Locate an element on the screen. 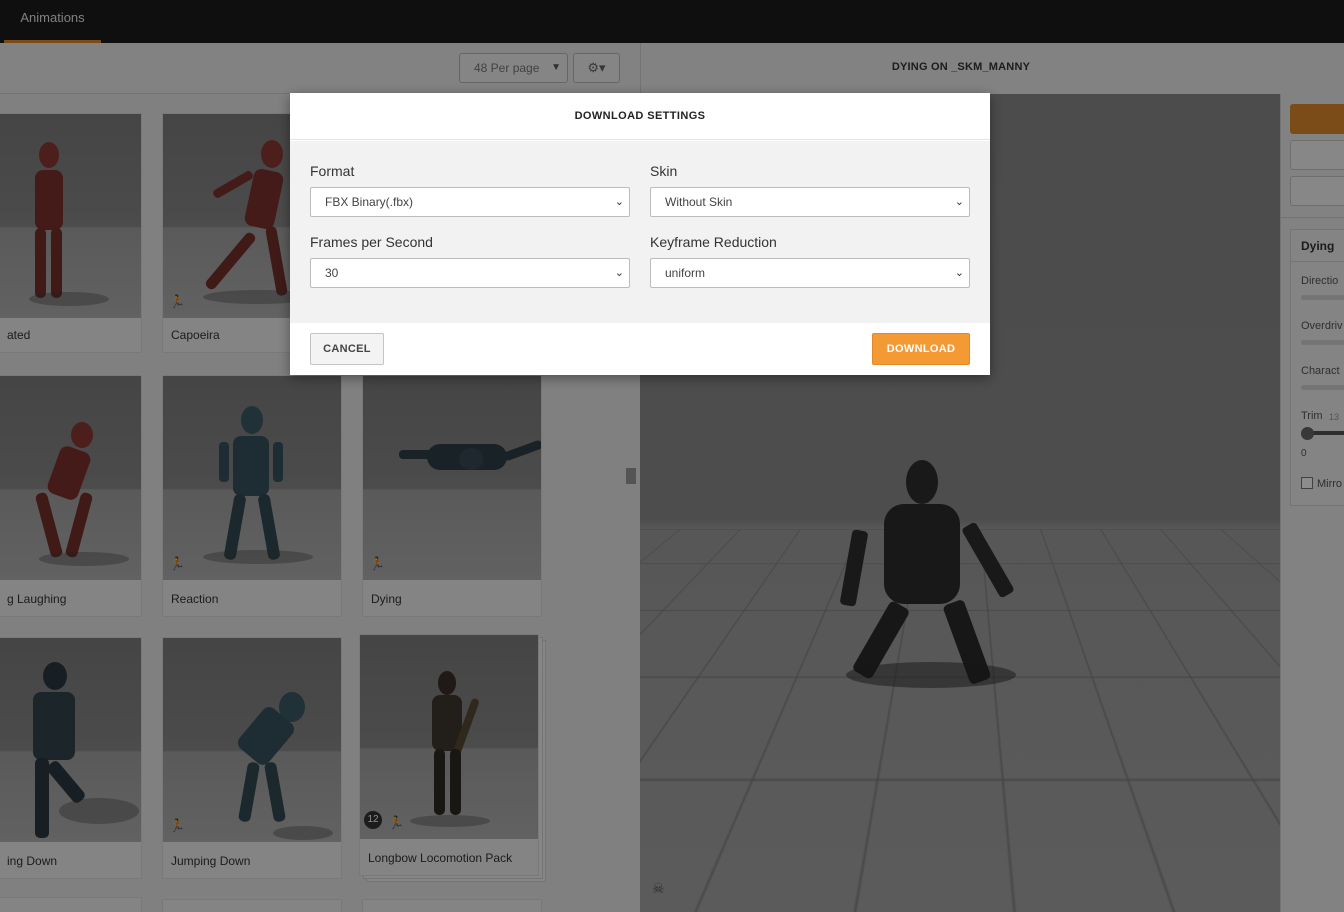  fps-value: 30 is located at coordinates (332, 273).